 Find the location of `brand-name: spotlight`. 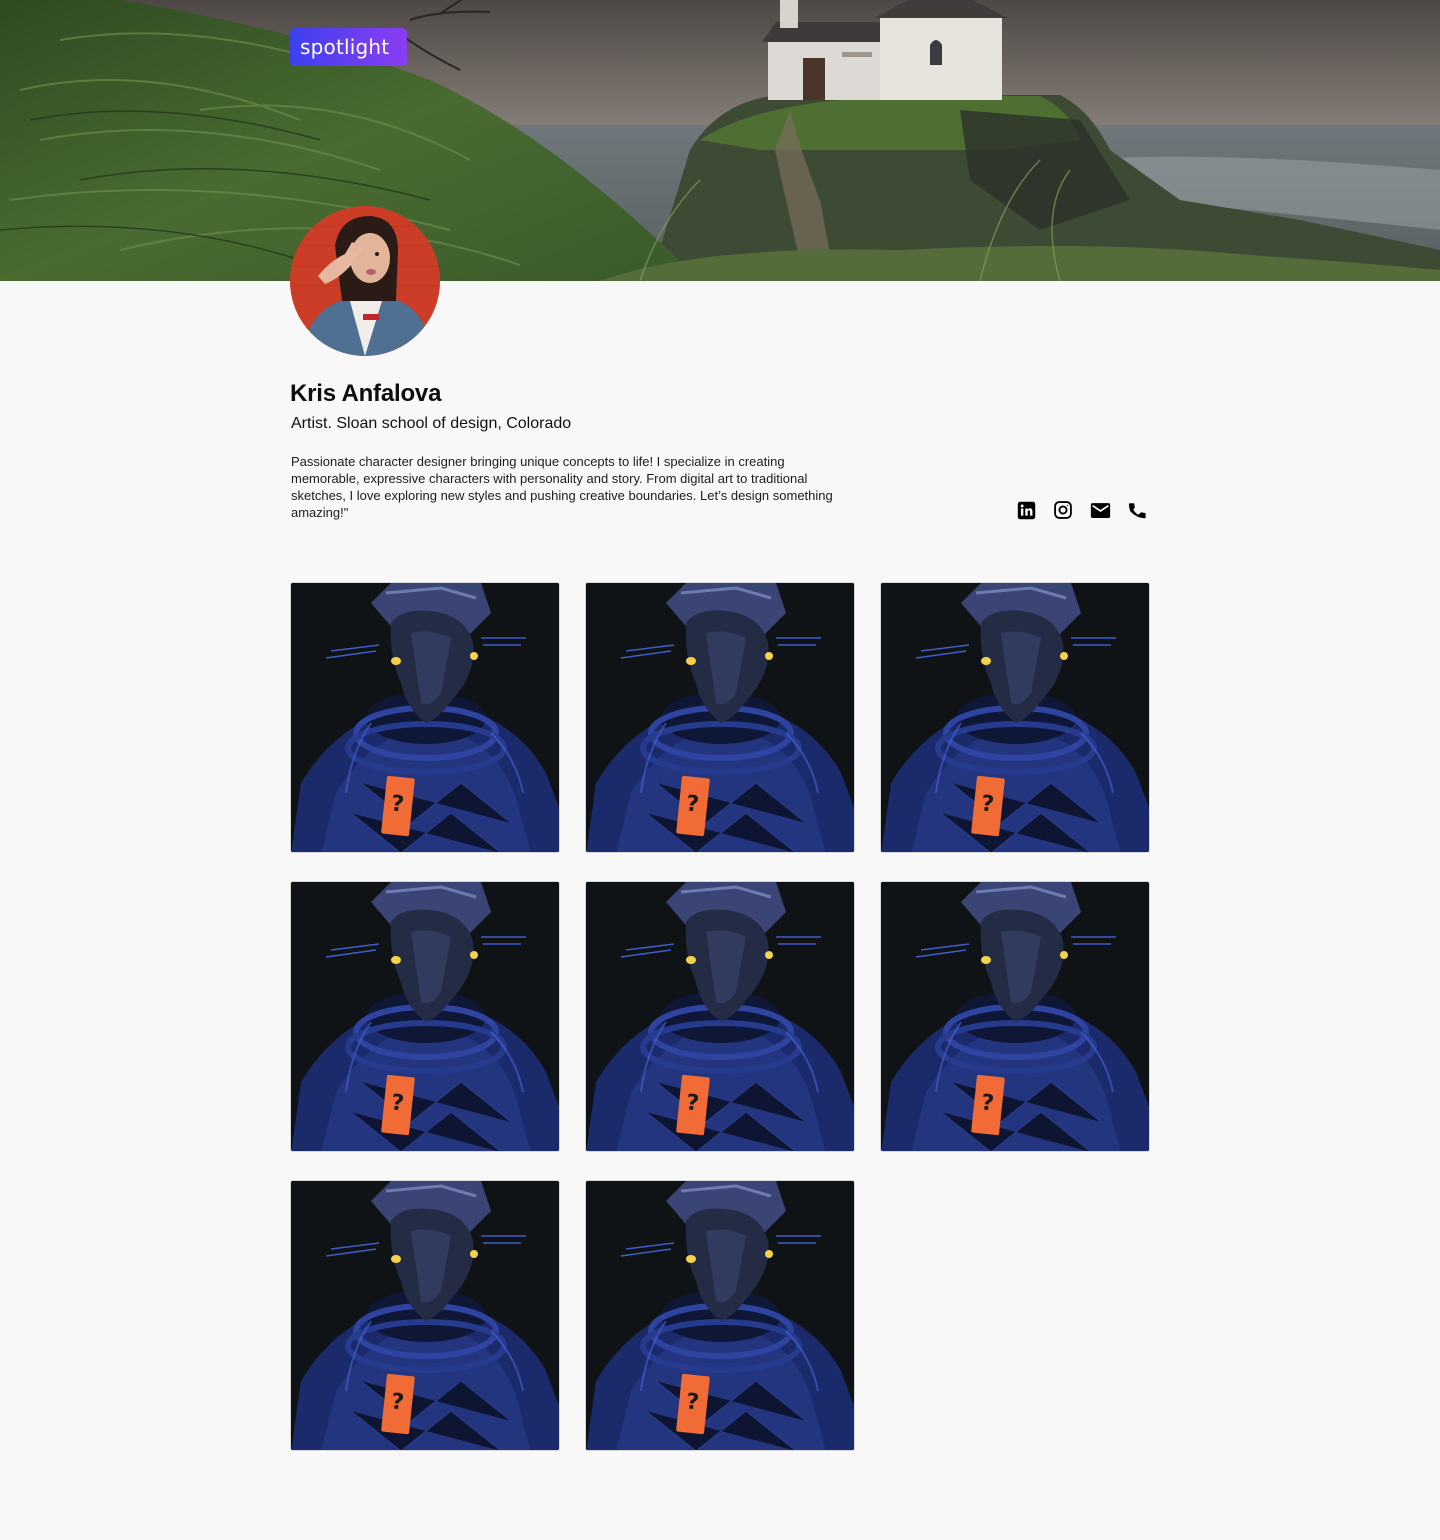

brand-name: spotlight is located at coordinates (345, 47).